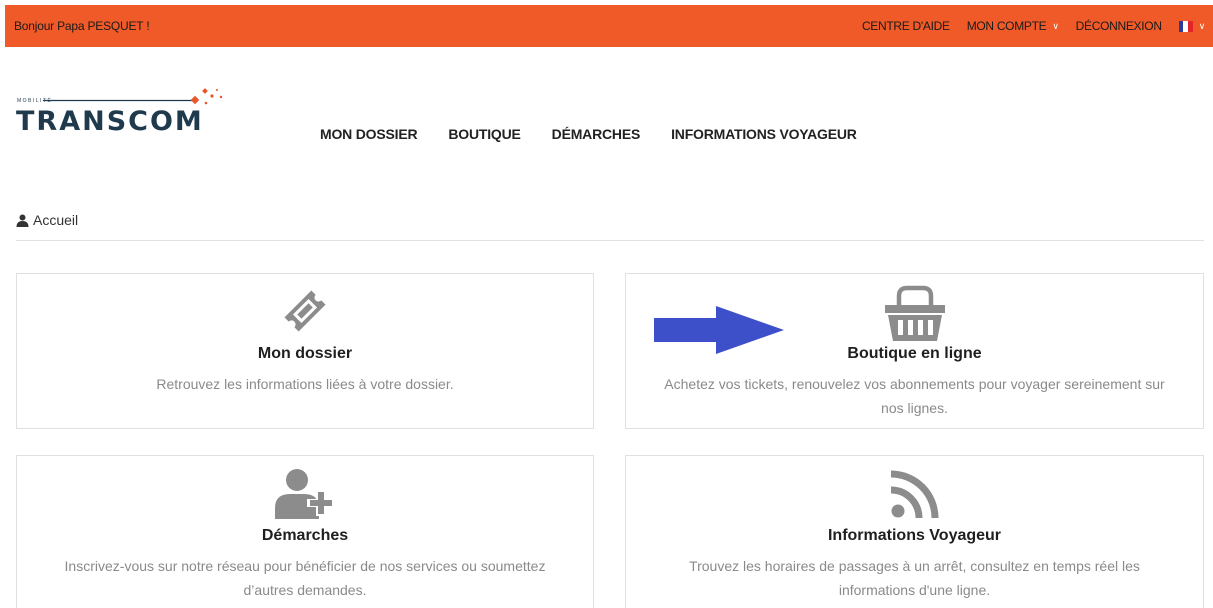 This screenshot has width=1213, height=608. Describe the element at coordinates (305, 353) in the screenshot. I see `card-title: Mon dossier` at that location.